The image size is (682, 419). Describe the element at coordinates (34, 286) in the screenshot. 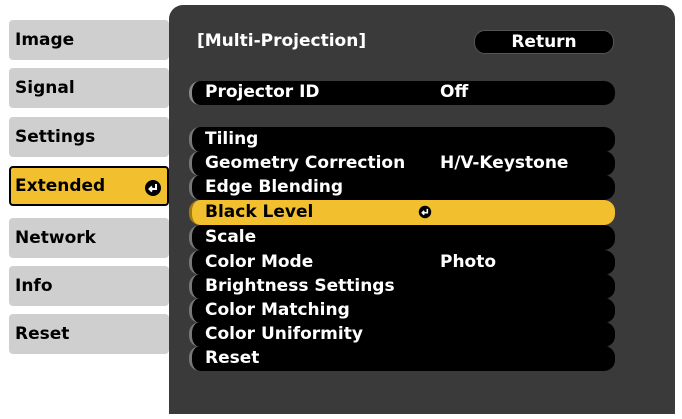

I see `tab-info-label: Info` at that location.